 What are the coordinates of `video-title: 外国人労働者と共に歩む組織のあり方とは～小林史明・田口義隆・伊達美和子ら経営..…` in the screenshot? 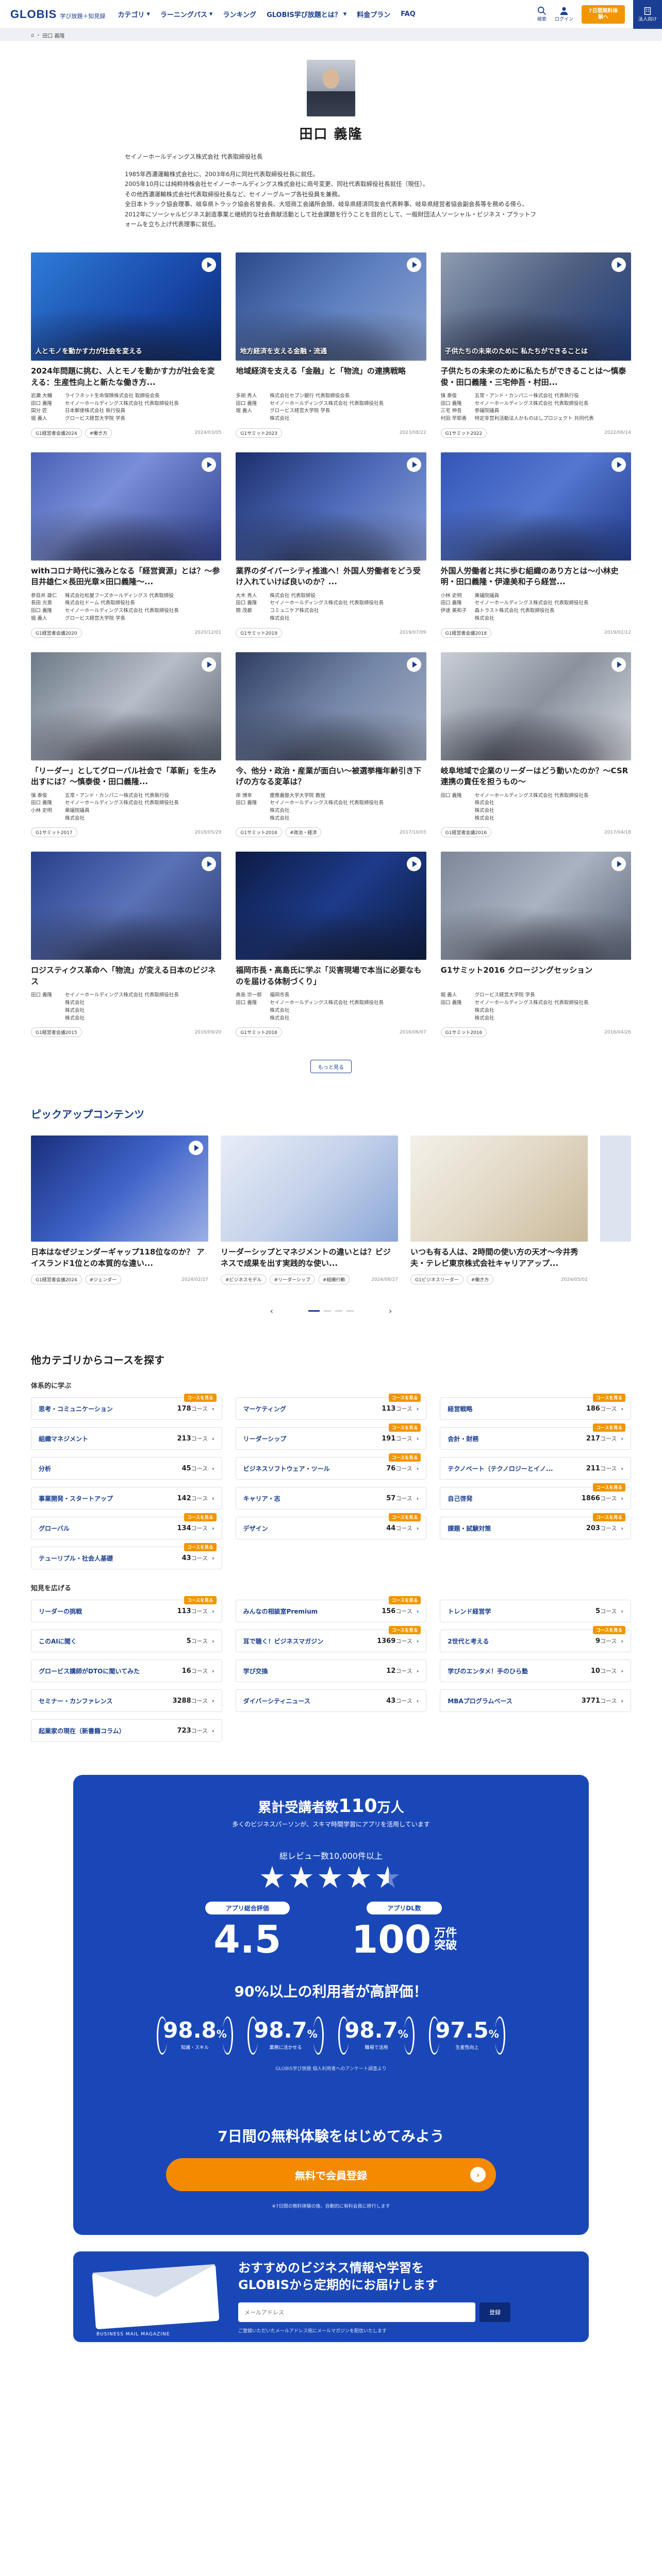 It's located at (536, 577).